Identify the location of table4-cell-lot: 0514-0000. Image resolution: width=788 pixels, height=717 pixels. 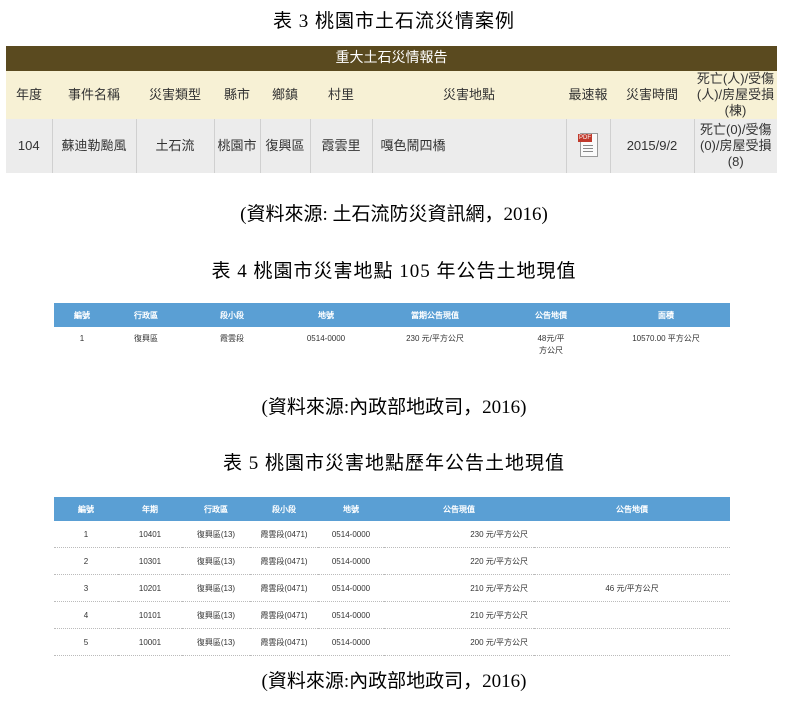
(326, 338).